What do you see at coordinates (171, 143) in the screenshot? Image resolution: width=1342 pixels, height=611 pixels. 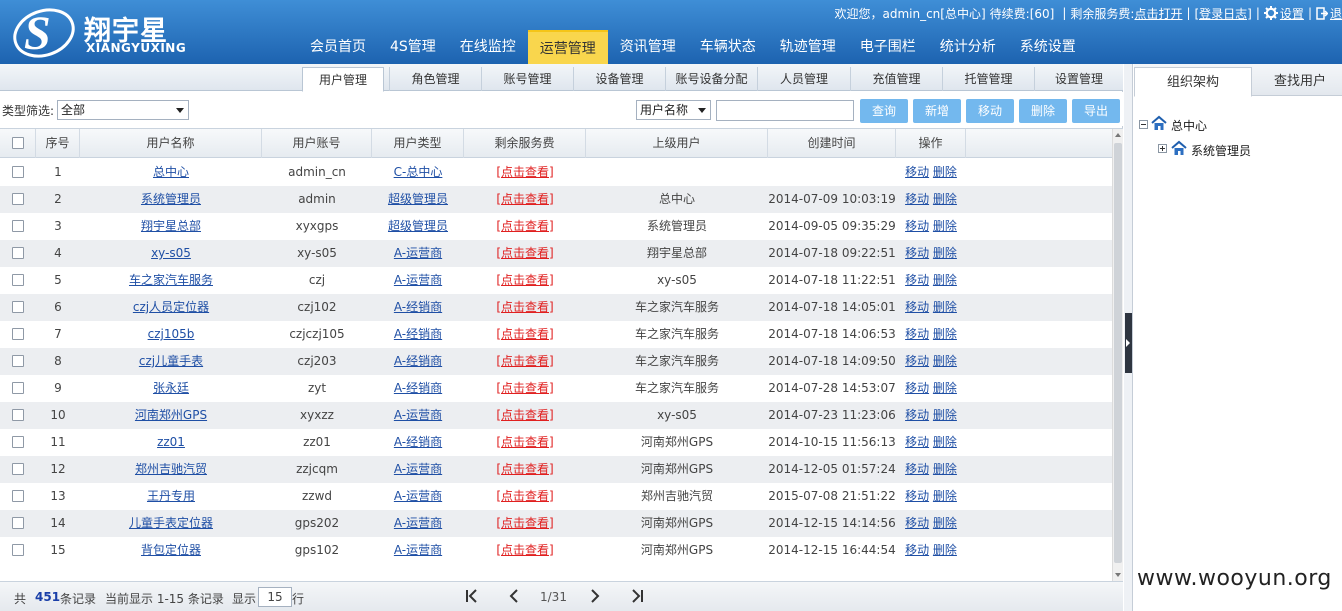 I see `col-header-name: 用户名称` at bounding box center [171, 143].